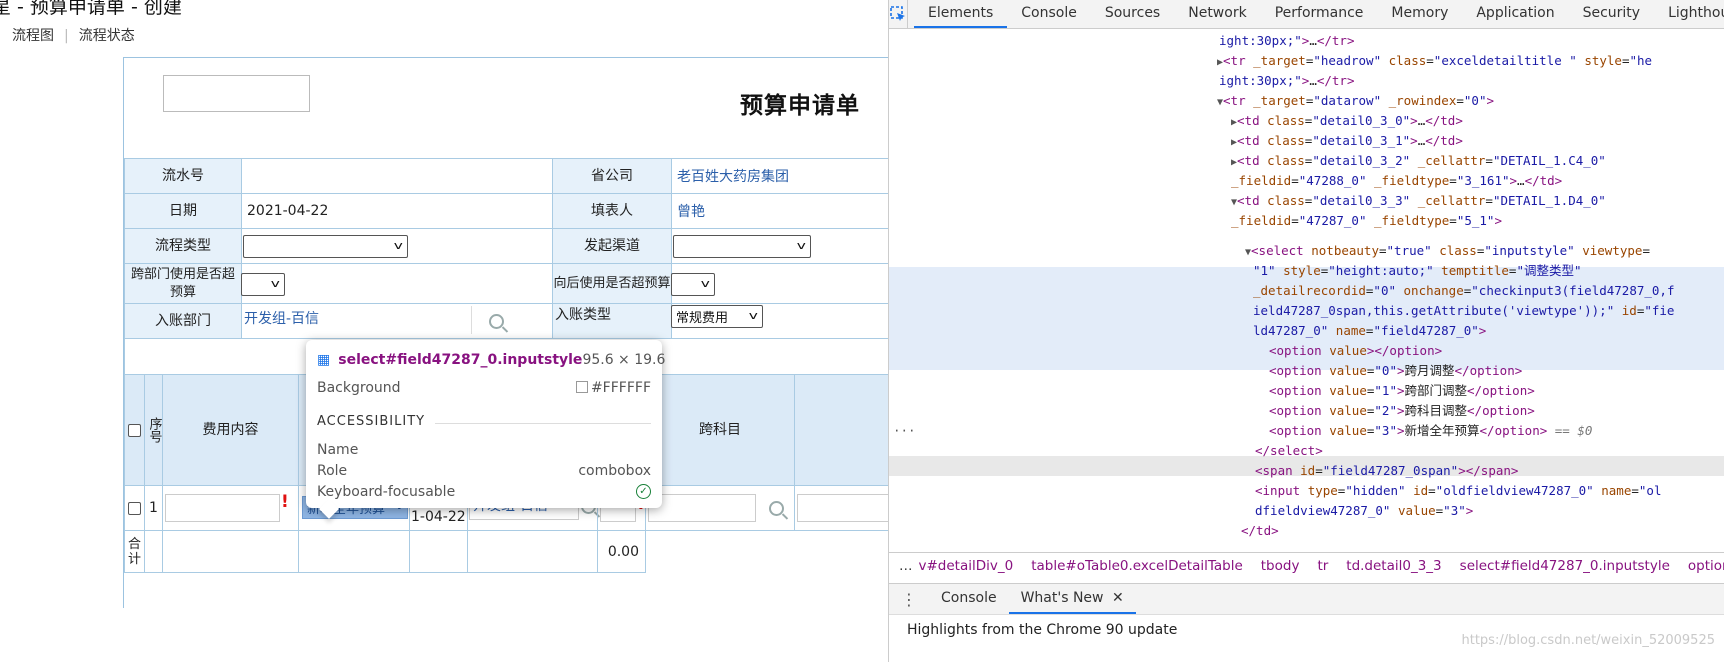 The height and width of the screenshot is (662, 1724). Describe the element at coordinates (702, 508) in the screenshot. I see `cross-subject-input` at that location.